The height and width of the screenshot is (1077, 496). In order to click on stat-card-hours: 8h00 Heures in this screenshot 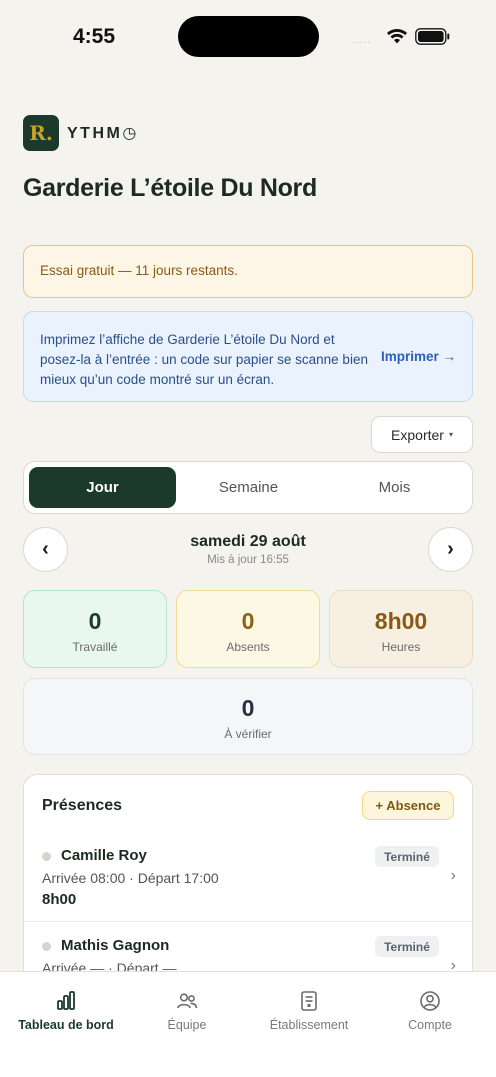, I will do `click(401, 629)`.